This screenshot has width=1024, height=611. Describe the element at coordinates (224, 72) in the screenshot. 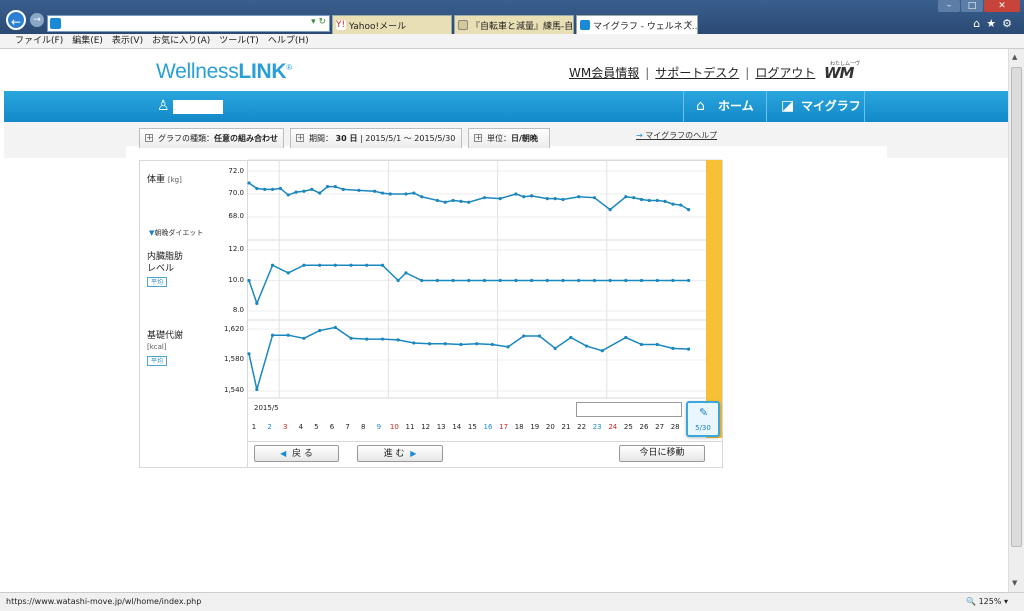

I see `wellness-link-logo: WellnessLINK®` at that location.